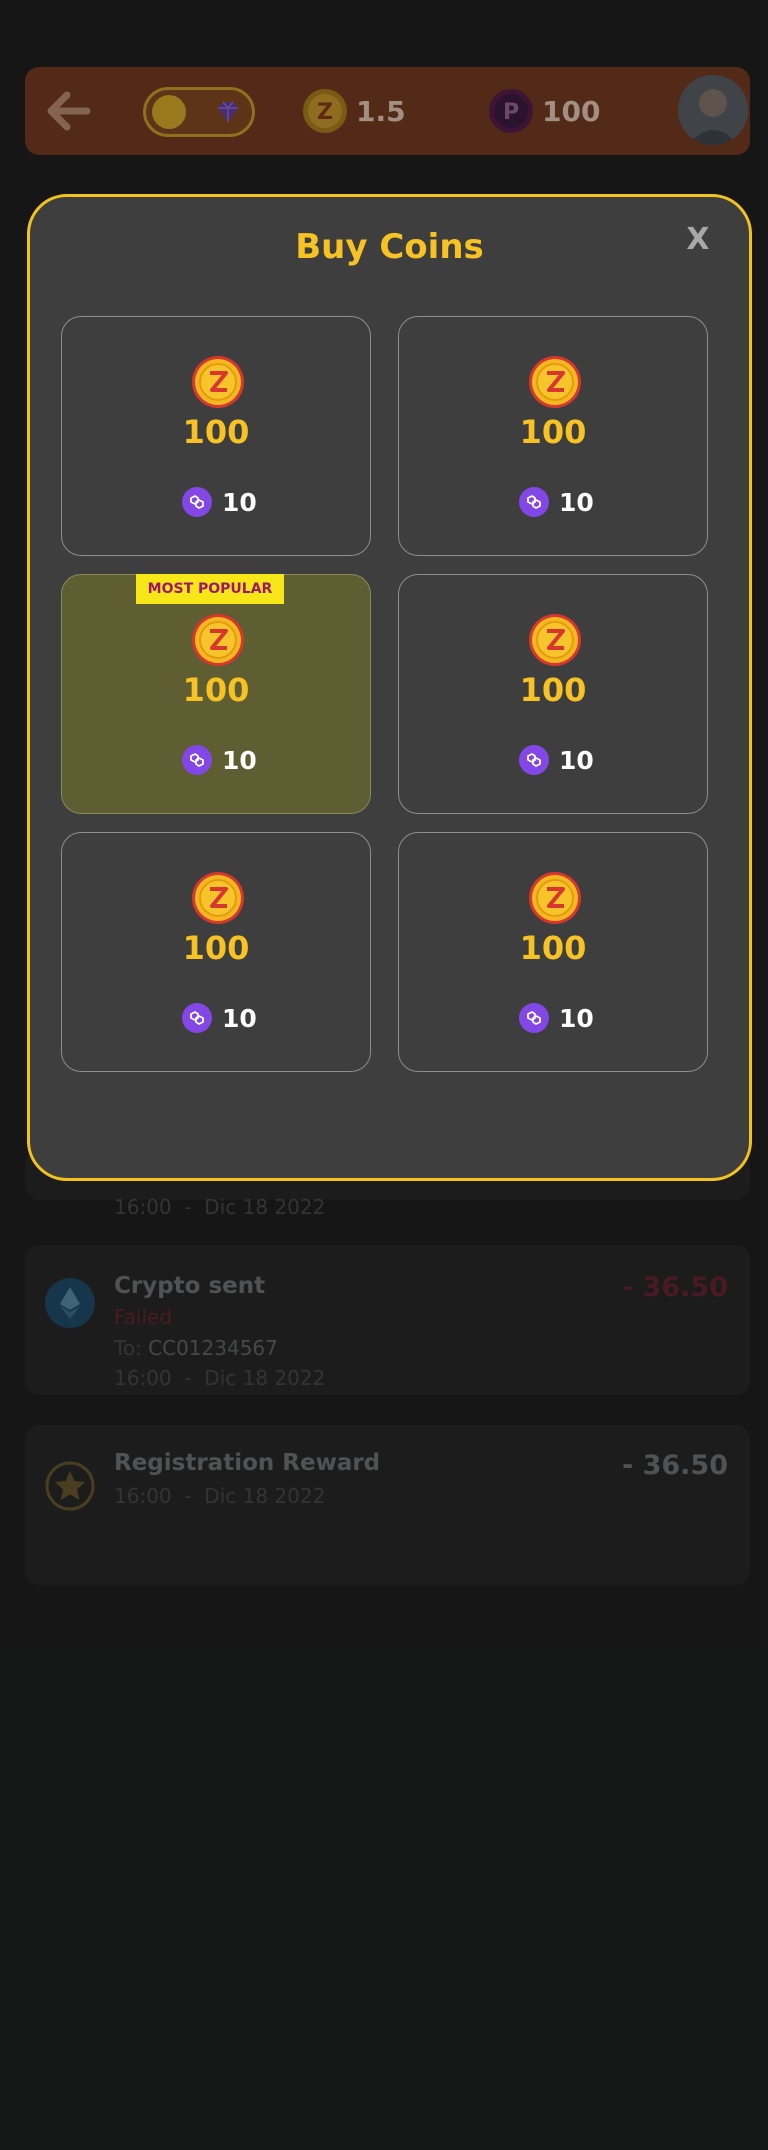 The width and height of the screenshot is (768, 2150). What do you see at coordinates (698, 240) in the screenshot?
I see `close-button: X` at bounding box center [698, 240].